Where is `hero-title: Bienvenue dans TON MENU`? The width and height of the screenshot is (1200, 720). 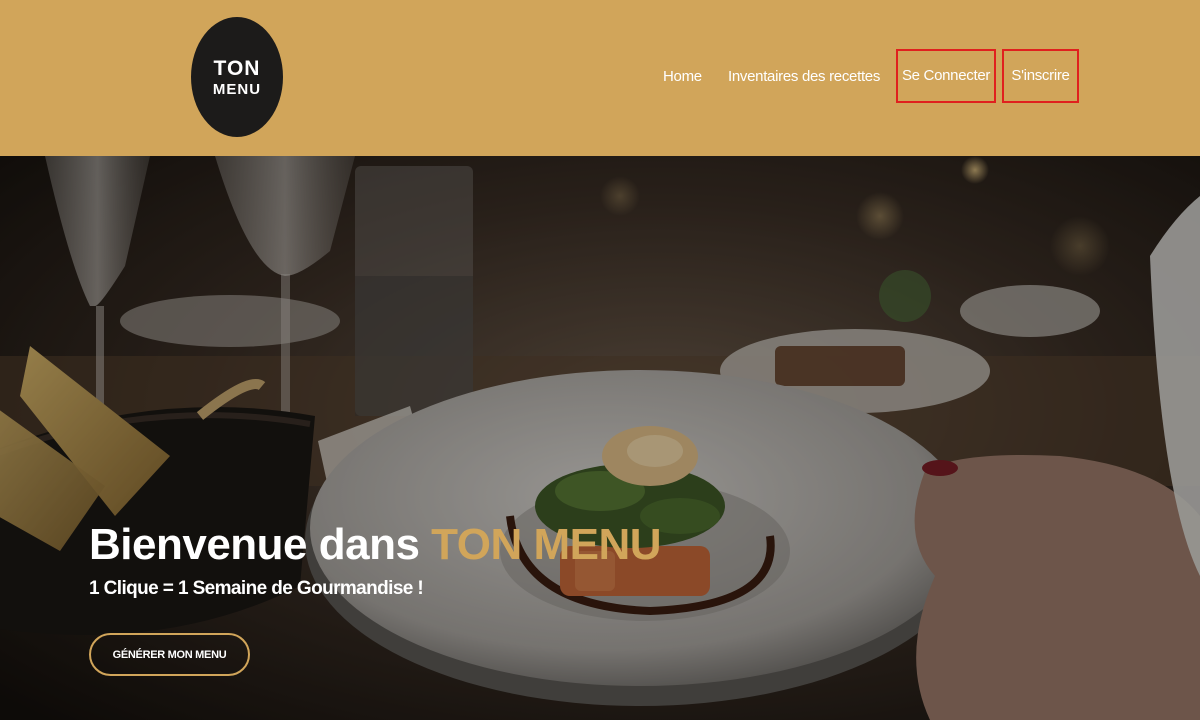 hero-title: Bienvenue dans TON MENU is located at coordinates (375, 545).